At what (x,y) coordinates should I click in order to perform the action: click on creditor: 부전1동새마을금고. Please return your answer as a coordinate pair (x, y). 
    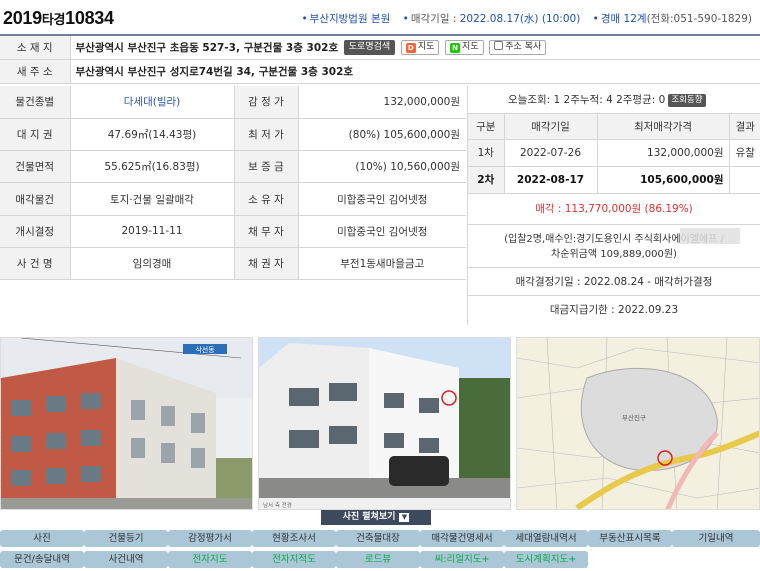
    Looking at the image, I should click on (382, 264).